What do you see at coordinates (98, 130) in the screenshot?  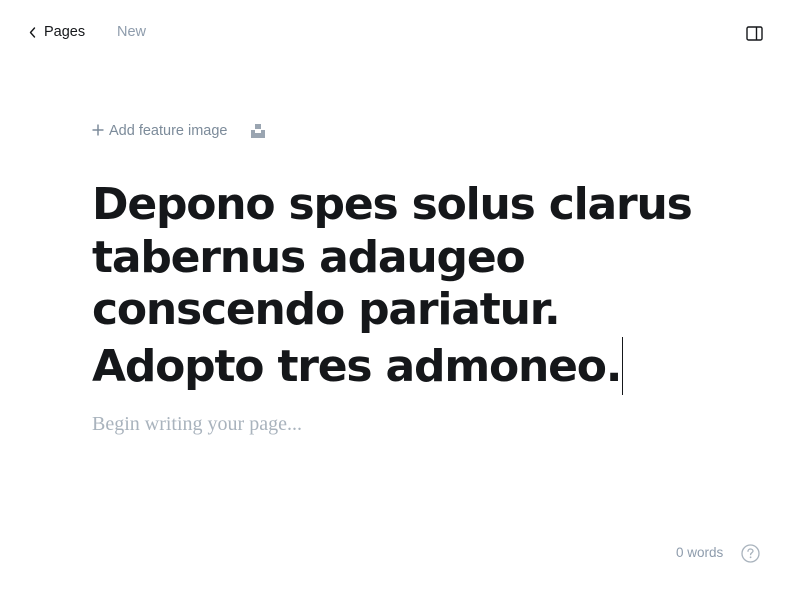 I see `plus-icon` at bounding box center [98, 130].